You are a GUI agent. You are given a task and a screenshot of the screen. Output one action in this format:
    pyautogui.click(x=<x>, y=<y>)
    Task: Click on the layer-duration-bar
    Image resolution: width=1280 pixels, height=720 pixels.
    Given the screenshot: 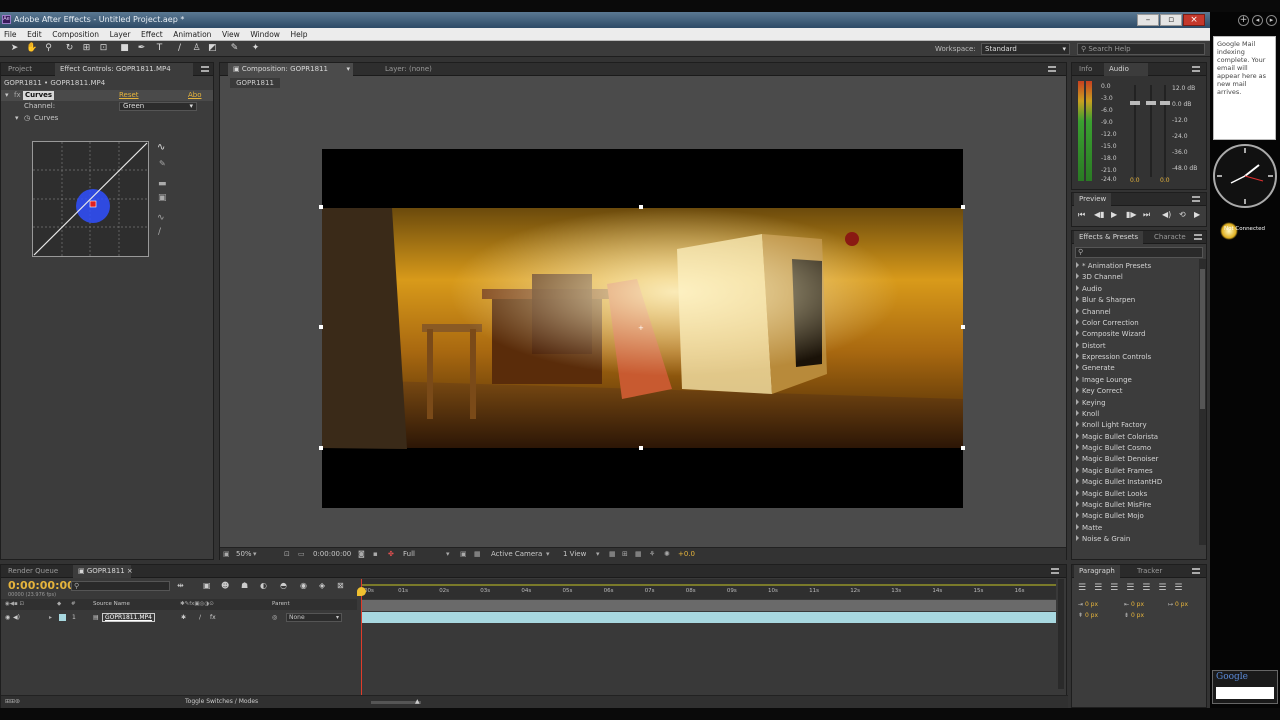 What is the action you would take?
    pyautogui.click(x=708, y=617)
    